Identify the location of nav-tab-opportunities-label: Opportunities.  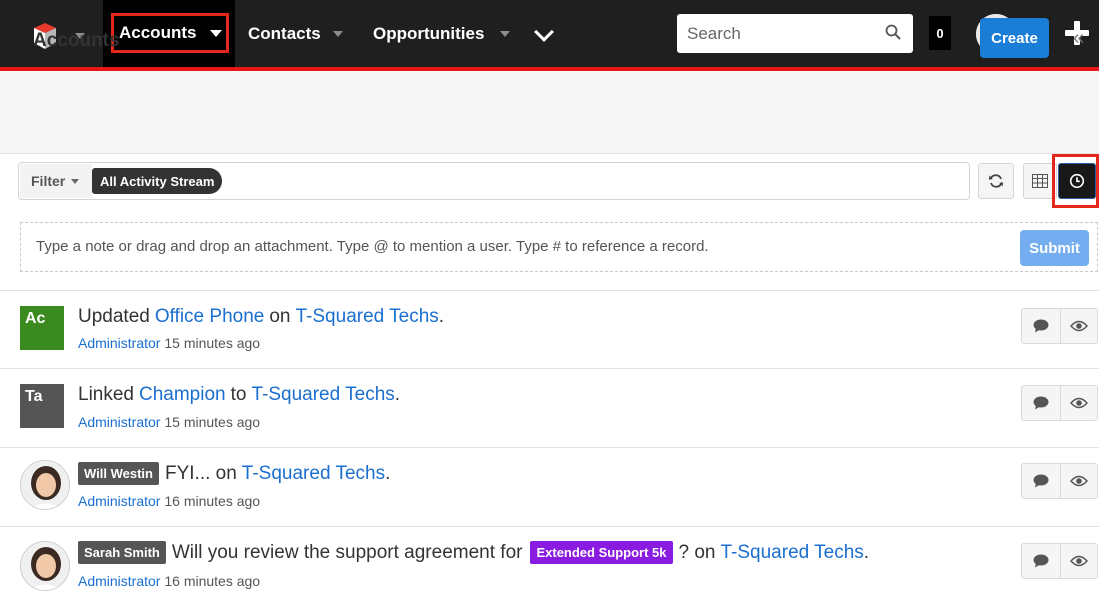
(429, 33).